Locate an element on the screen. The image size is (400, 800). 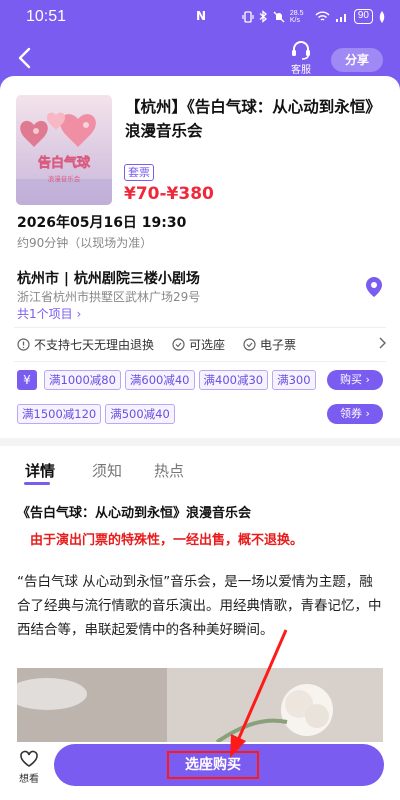
coupon-chip: 满300 is located at coordinates (294, 380).